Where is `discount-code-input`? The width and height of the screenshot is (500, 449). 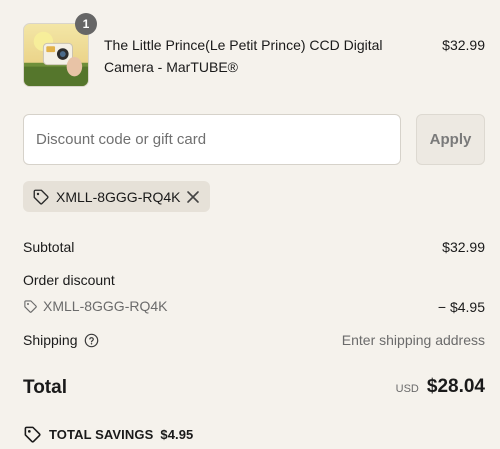
discount-code-input is located at coordinates (212, 139).